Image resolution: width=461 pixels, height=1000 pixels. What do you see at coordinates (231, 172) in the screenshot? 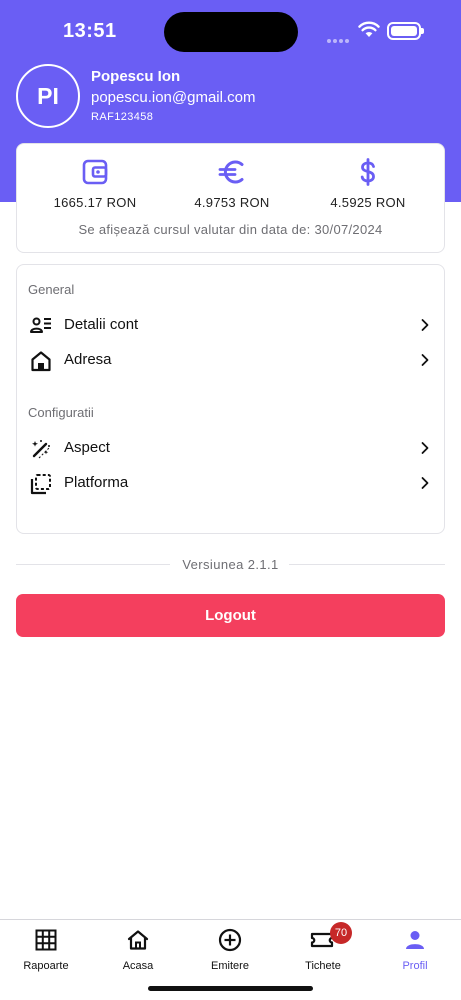
I see `euro-icon` at bounding box center [231, 172].